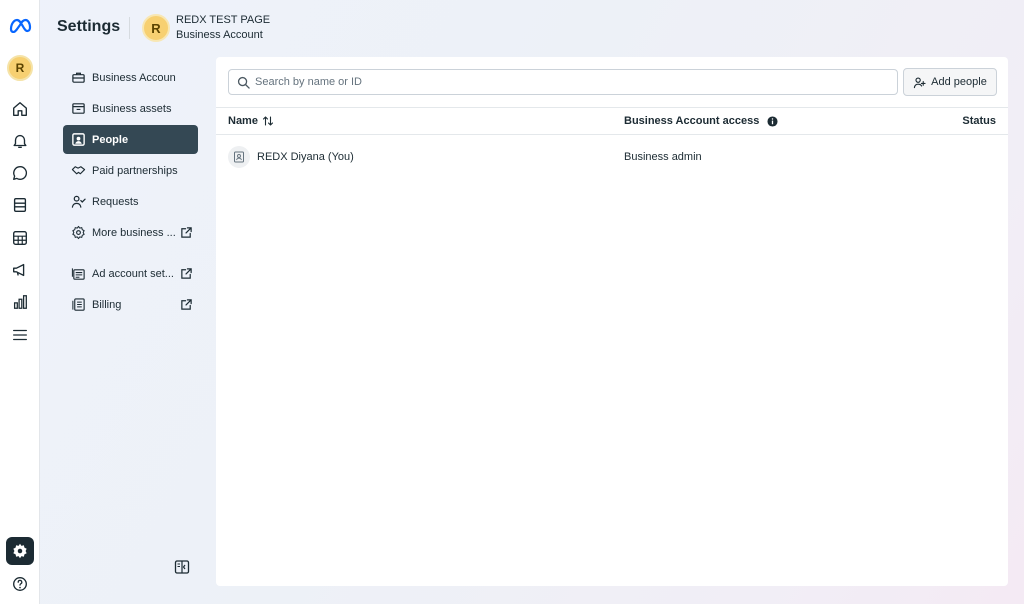  I want to click on add-people-button: Add people, so click(950, 82).